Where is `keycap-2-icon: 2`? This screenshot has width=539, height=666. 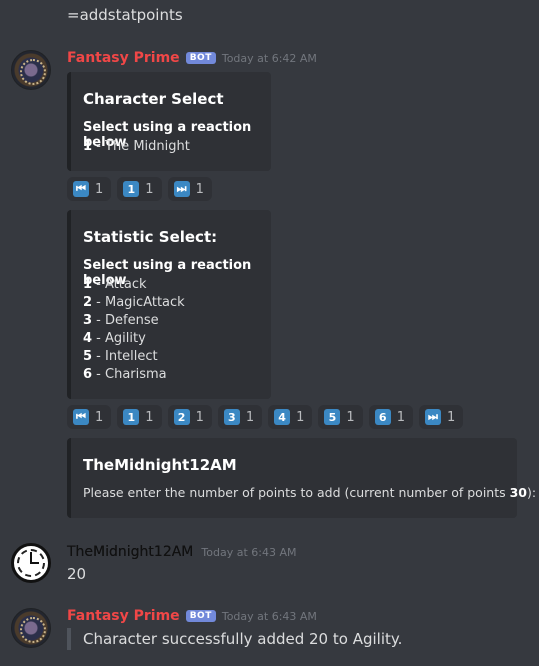
keycap-2-icon: 2 is located at coordinates (181, 417).